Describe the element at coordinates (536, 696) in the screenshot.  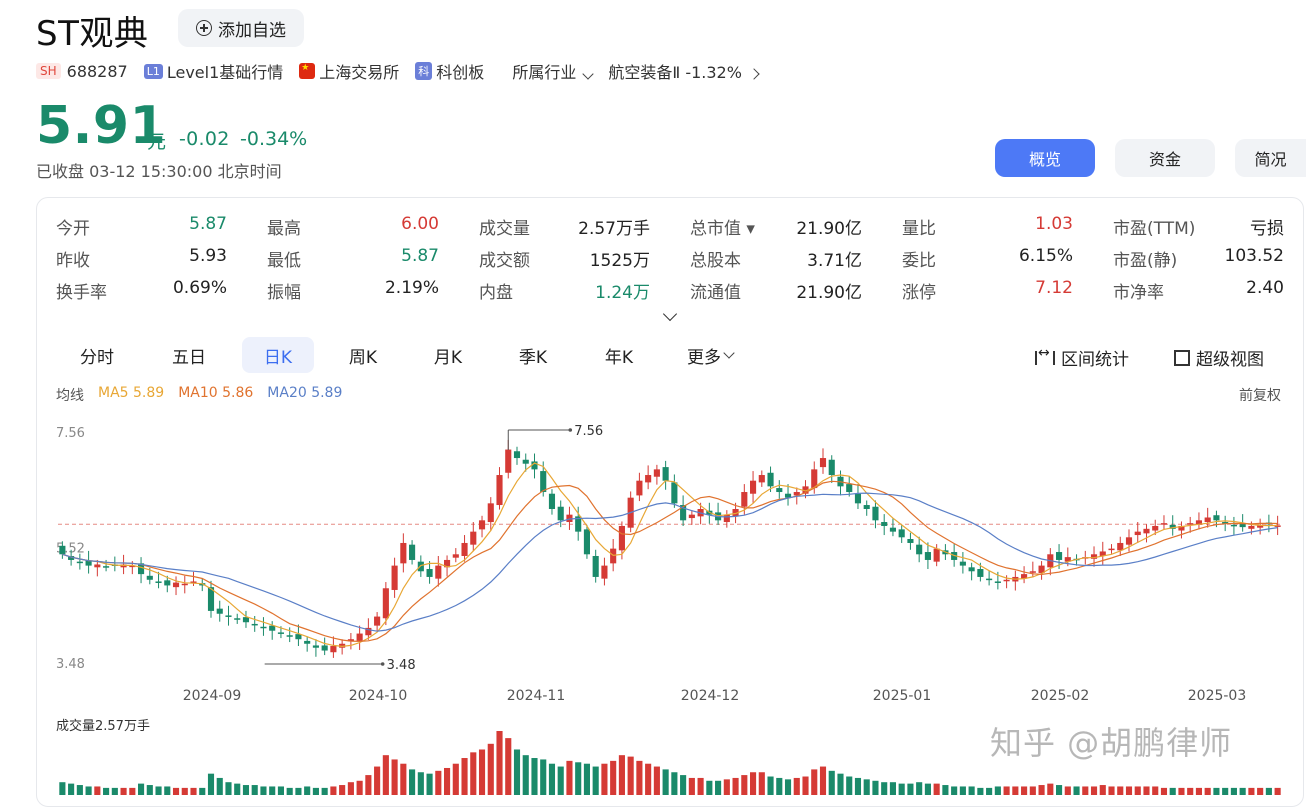
I see `x-tick-label: 2024-11` at that location.